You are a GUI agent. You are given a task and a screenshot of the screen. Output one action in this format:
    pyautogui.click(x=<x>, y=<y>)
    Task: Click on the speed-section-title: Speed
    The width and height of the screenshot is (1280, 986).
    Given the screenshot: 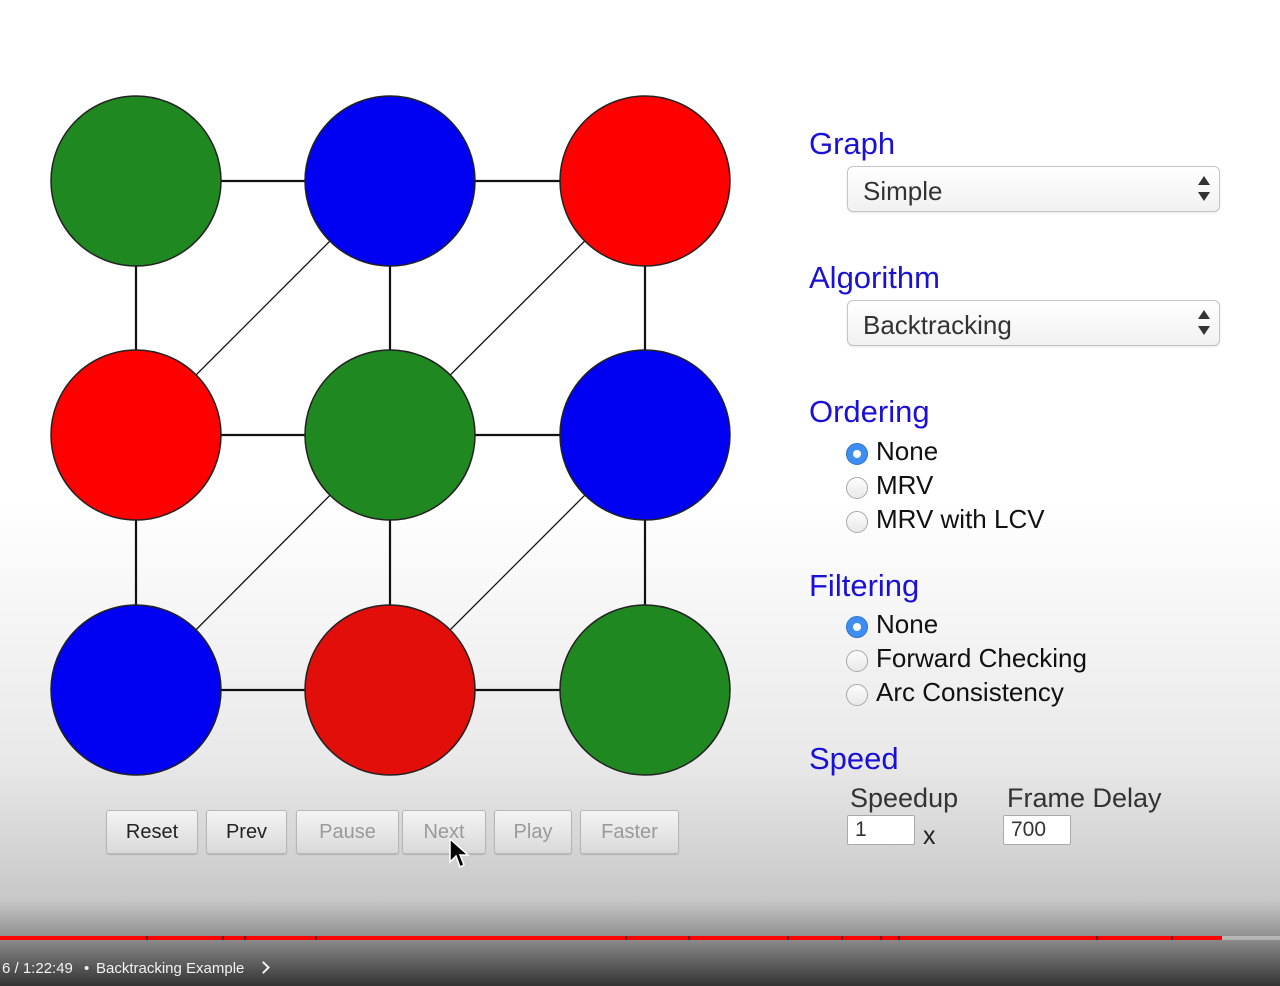 What is the action you would take?
    pyautogui.click(x=854, y=758)
    